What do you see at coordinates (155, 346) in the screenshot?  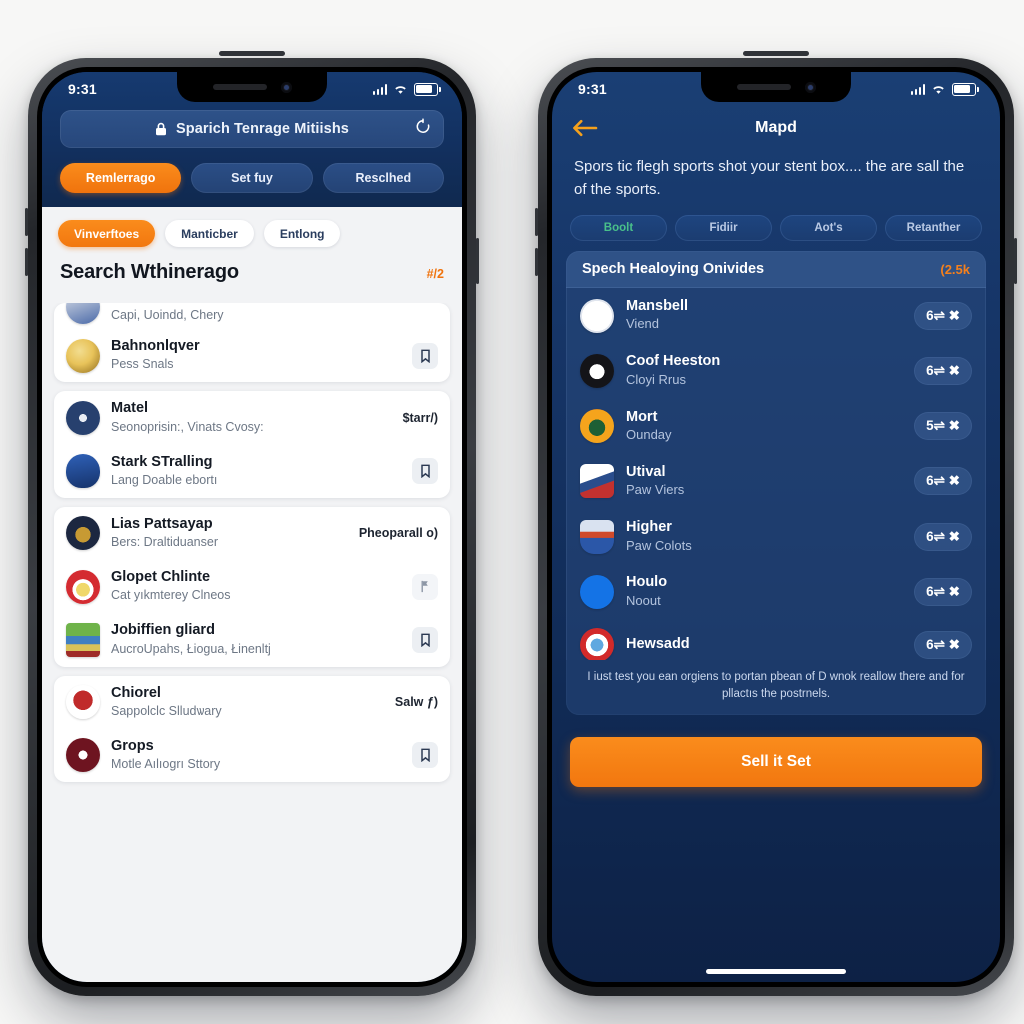 I see `list-item-title: Bahnonlqver` at bounding box center [155, 346].